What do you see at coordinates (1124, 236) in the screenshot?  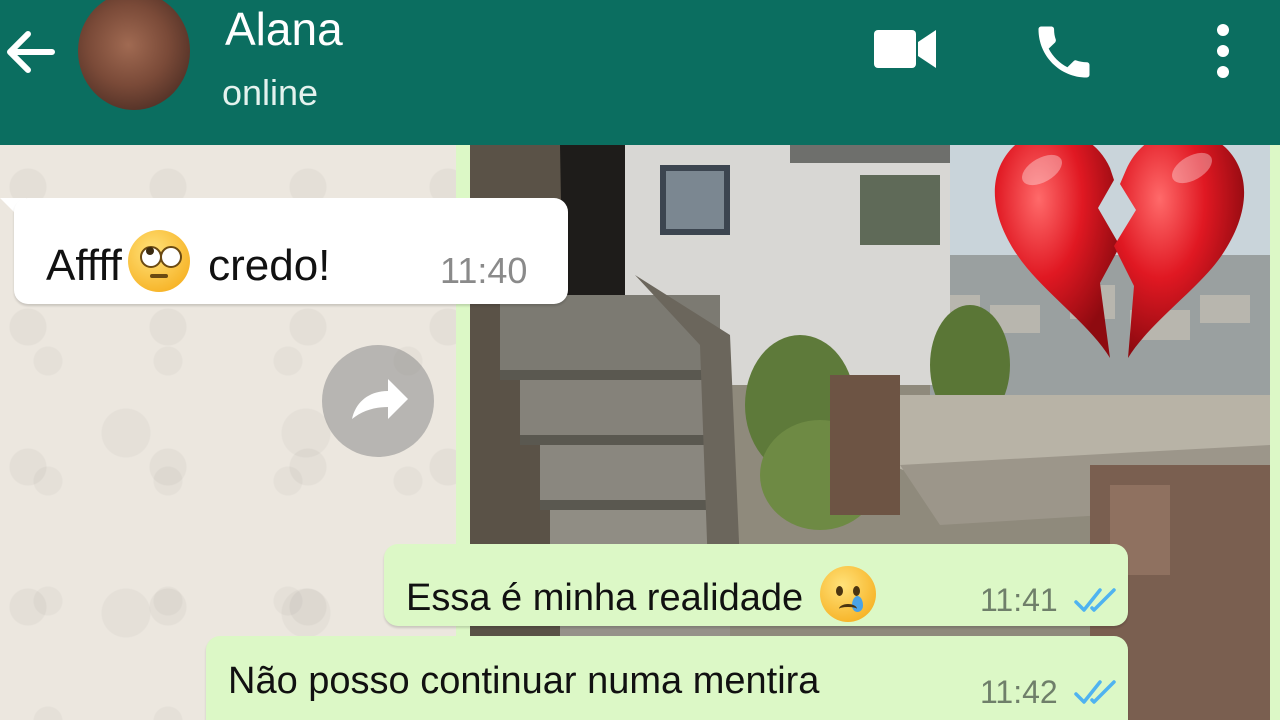 I see `broken-heart-icon` at bounding box center [1124, 236].